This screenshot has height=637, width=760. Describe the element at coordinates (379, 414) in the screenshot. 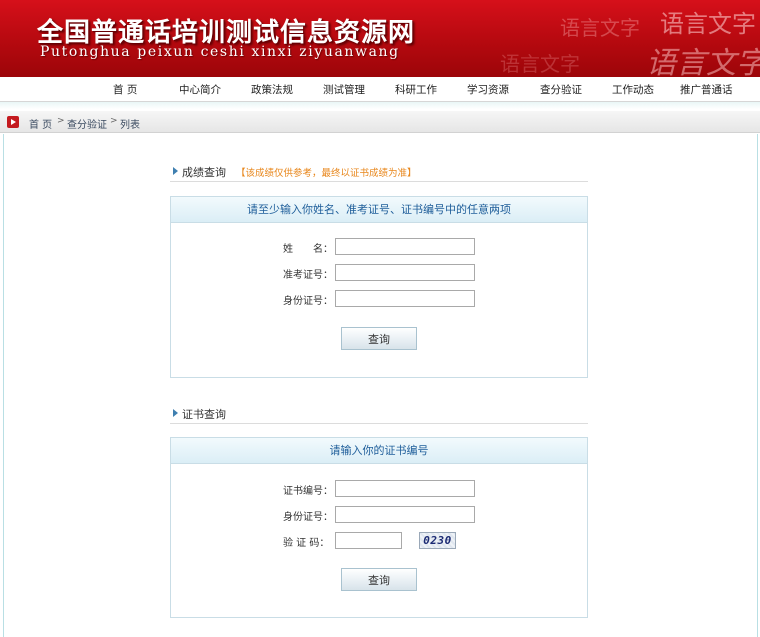

I see `cert-query-header: 证书查询` at that location.